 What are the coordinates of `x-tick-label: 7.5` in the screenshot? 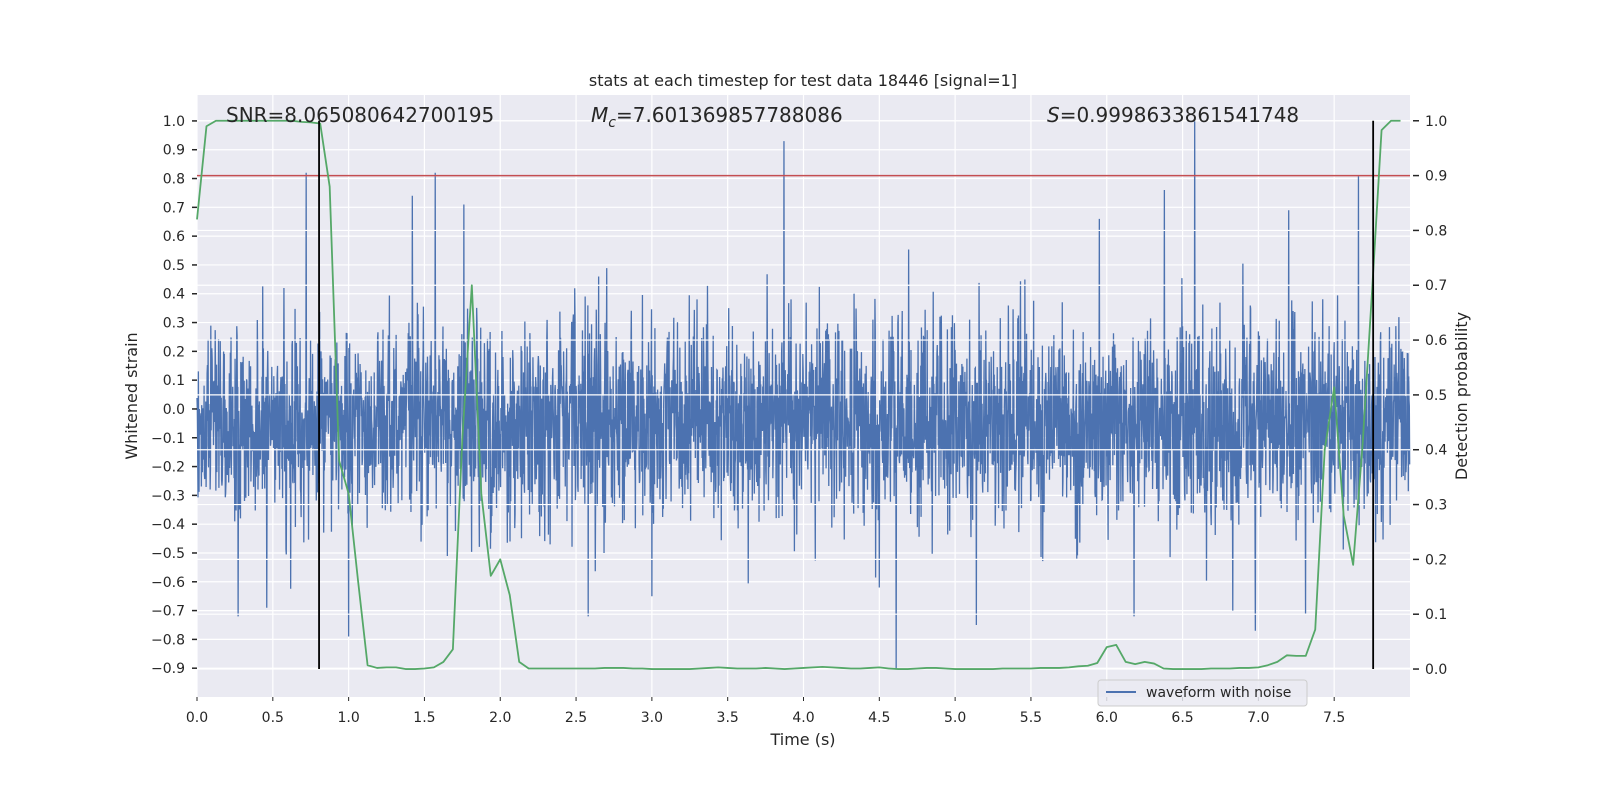 It's located at (1334, 718).